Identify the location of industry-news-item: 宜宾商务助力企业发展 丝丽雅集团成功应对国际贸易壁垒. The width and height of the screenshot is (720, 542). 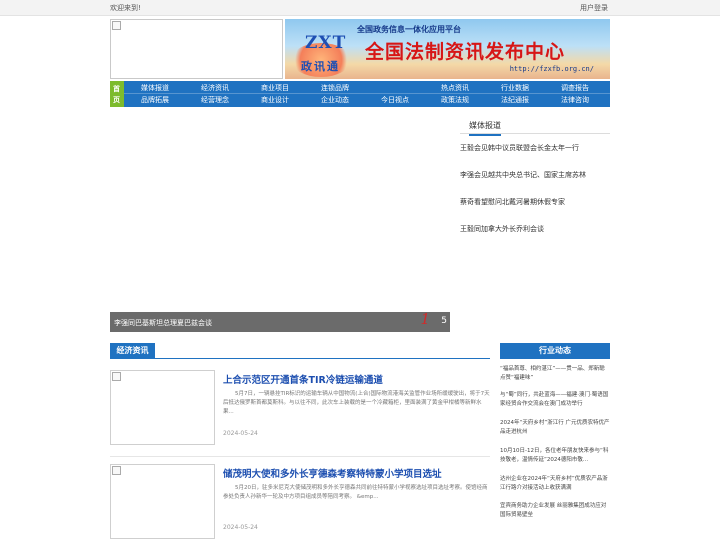
(555, 511).